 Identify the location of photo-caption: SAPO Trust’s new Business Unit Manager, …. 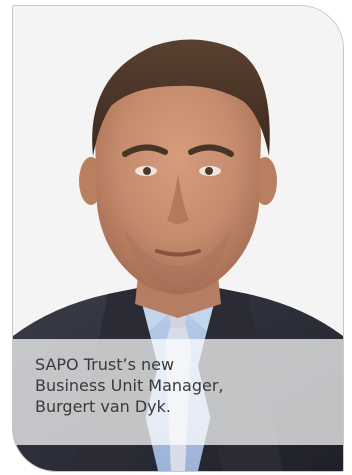
(185, 385).